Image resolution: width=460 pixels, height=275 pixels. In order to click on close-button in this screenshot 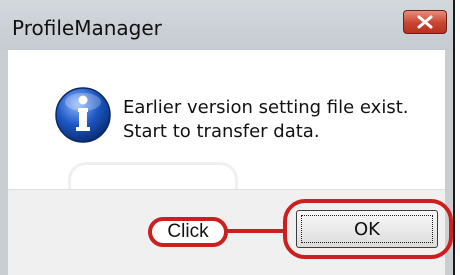, I will do `click(425, 22)`.